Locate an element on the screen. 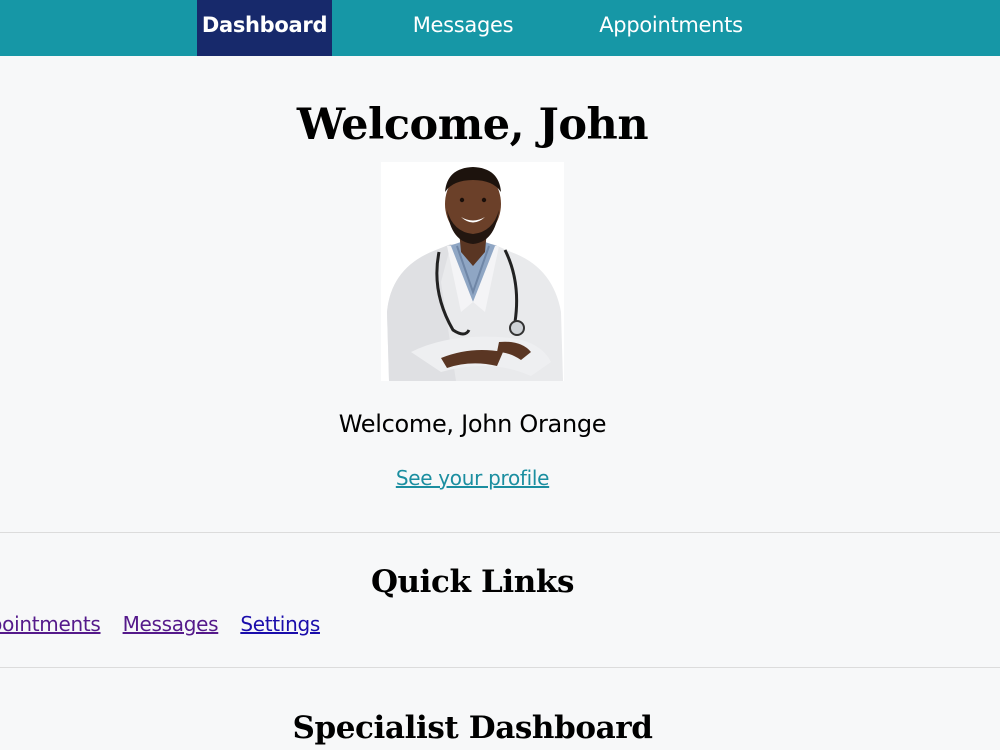  specialist-dashboard-title: Specialist Dashboard is located at coordinates (472, 728).